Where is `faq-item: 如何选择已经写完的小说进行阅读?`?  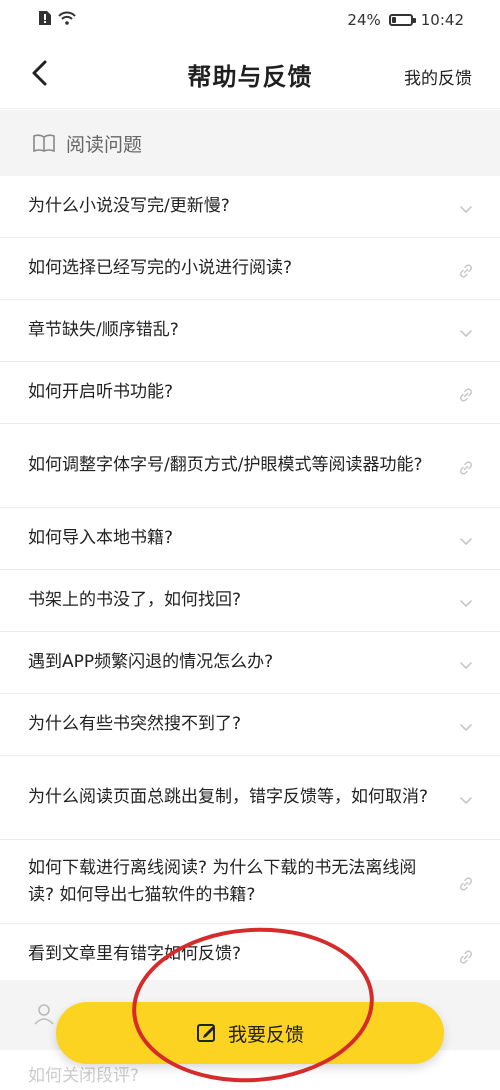 faq-item: 如何选择已经写完的小说进行阅读? is located at coordinates (250, 269).